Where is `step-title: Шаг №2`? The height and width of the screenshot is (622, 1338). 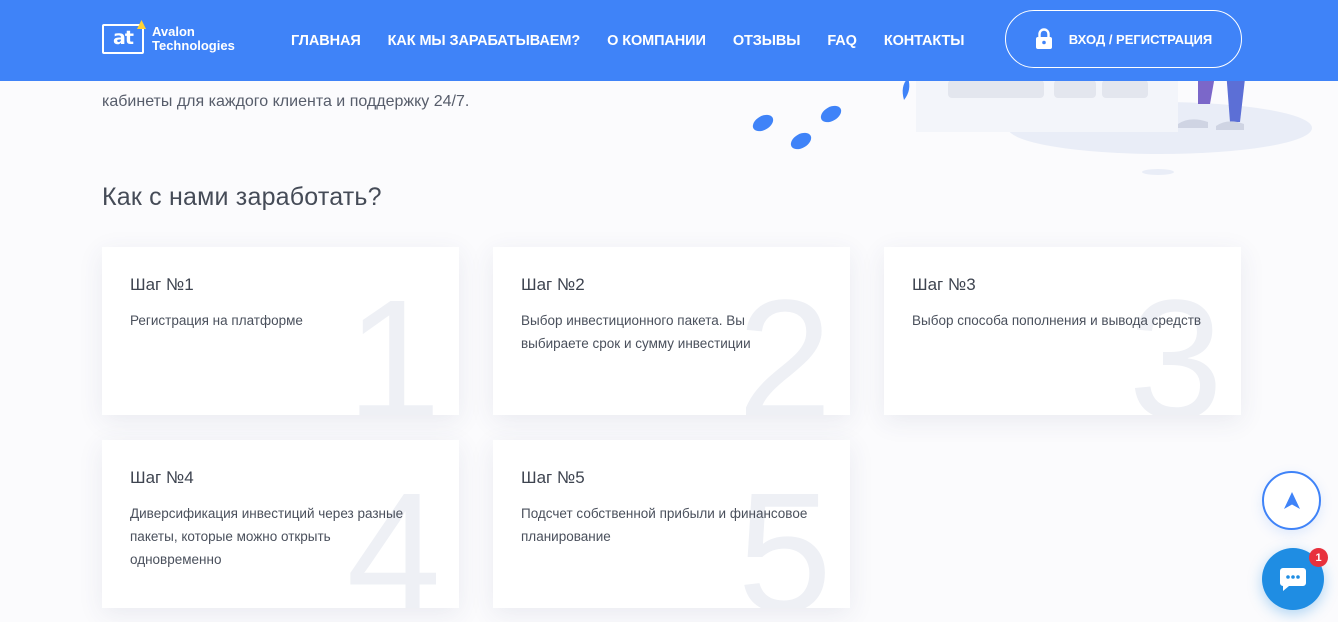 step-title: Шаг №2 is located at coordinates (553, 284).